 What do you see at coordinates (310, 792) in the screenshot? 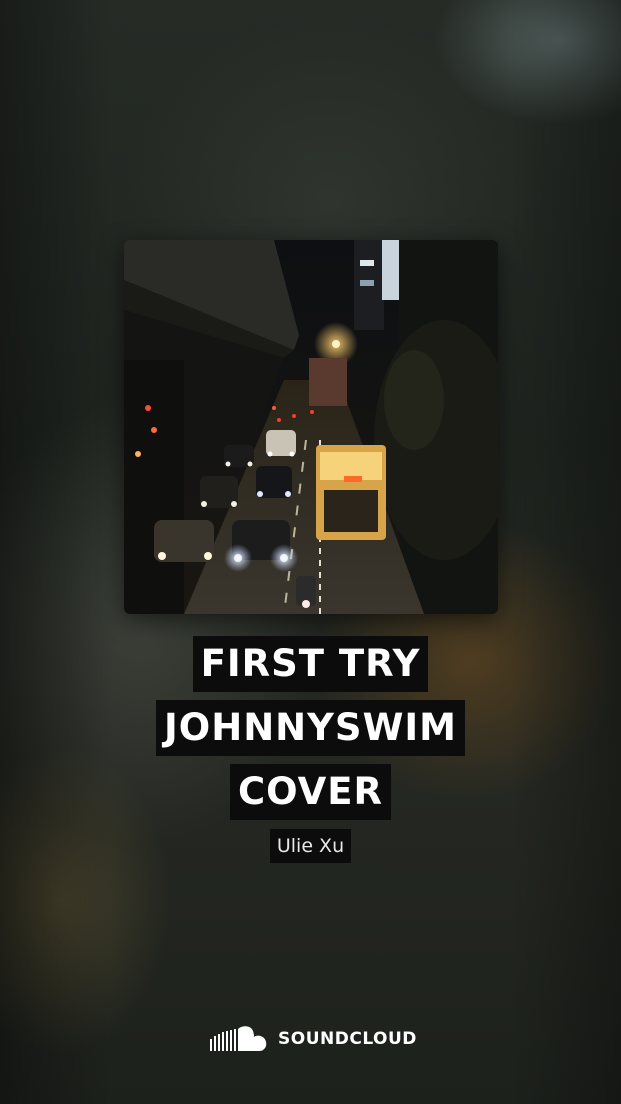
I see `track-title-line-3: COVER` at bounding box center [310, 792].